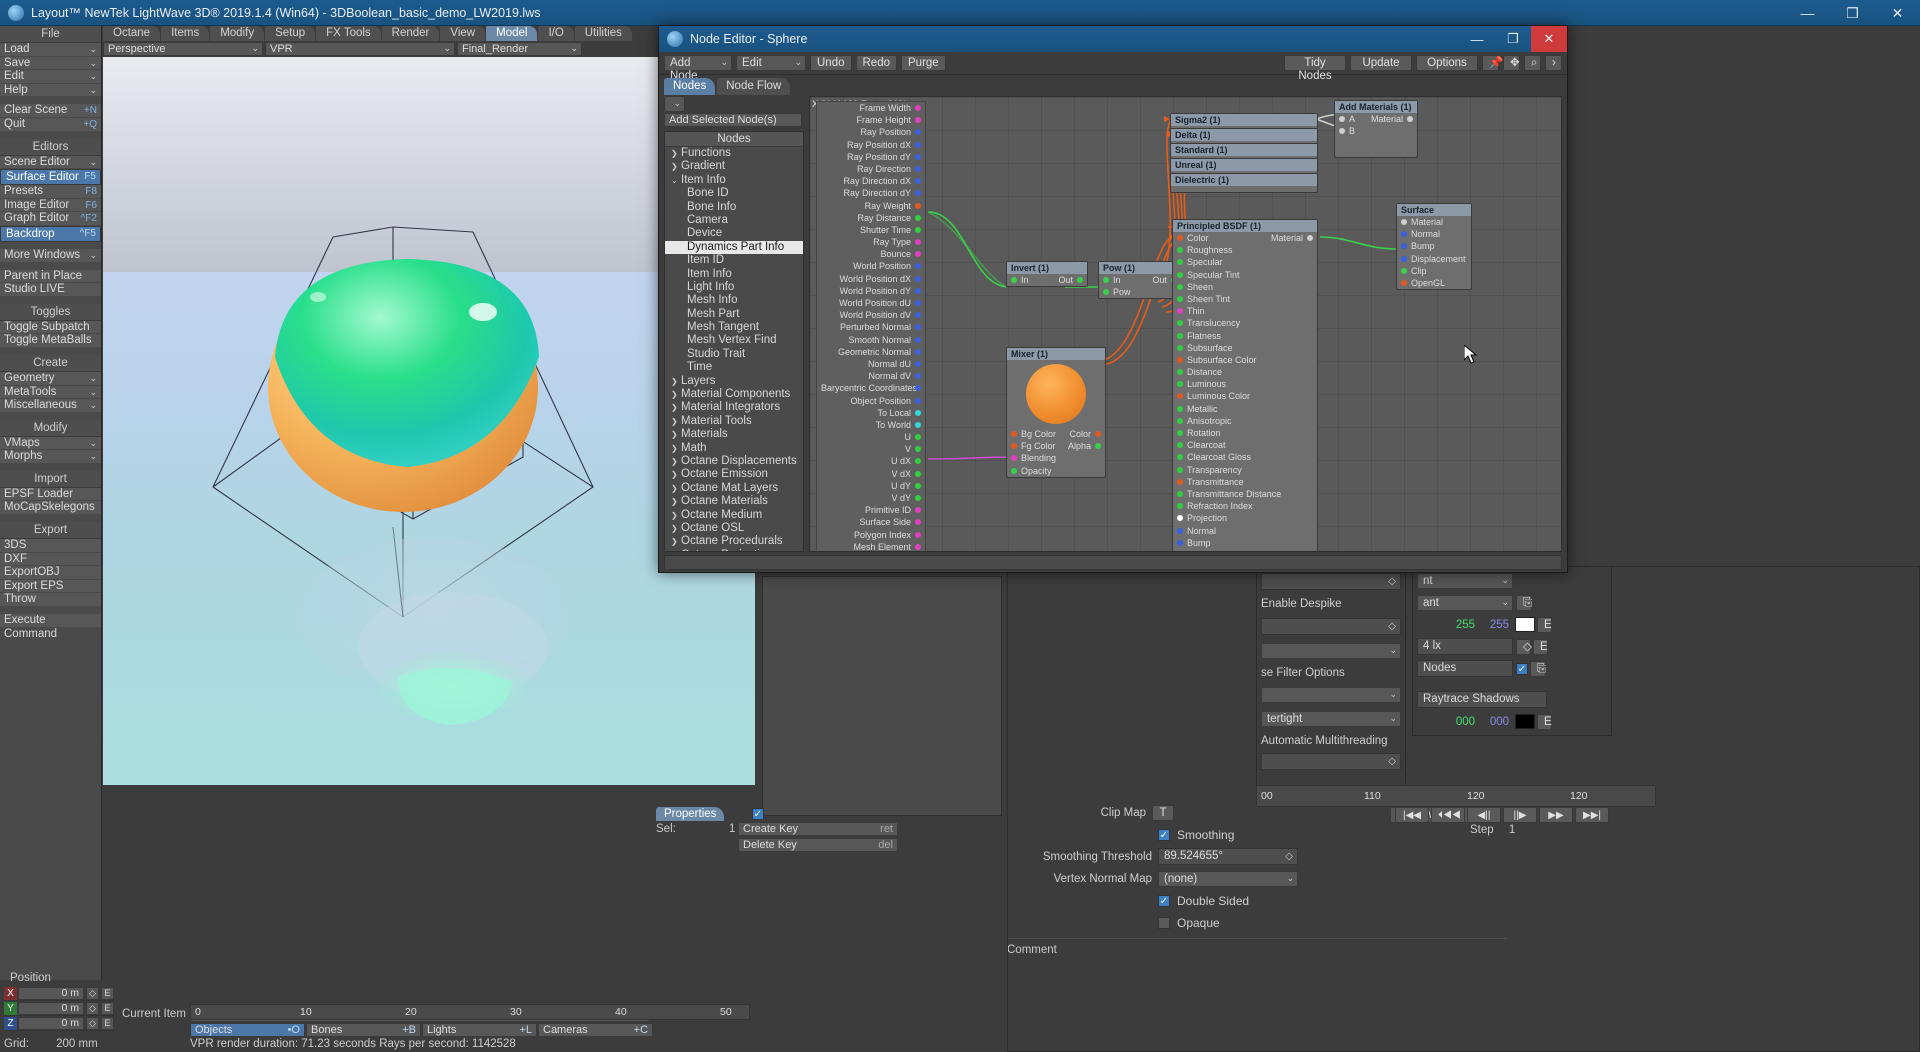  What do you see at coordinates (871, 218) in the screenshot?
I see `input-output-ray-distance: Ray Distance` at bounding box center [871, 218].